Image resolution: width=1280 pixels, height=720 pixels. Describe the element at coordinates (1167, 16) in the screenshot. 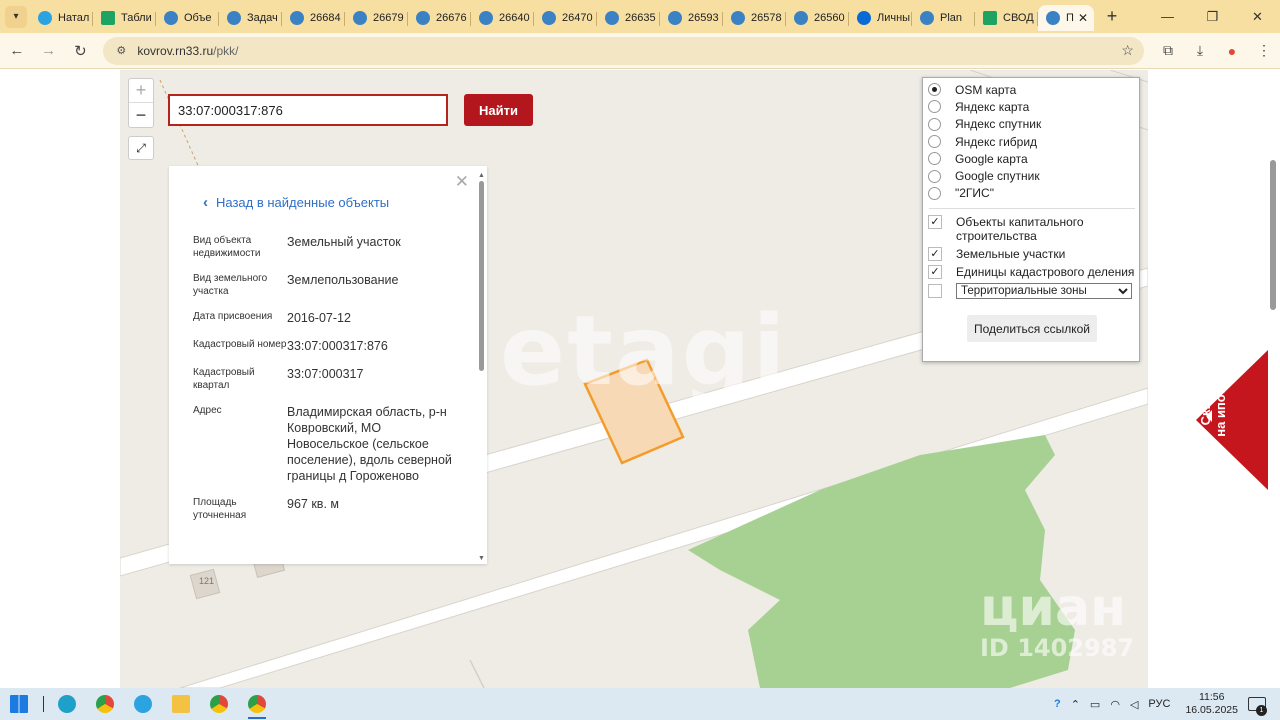

I see `minimize-icon: —` at that location.